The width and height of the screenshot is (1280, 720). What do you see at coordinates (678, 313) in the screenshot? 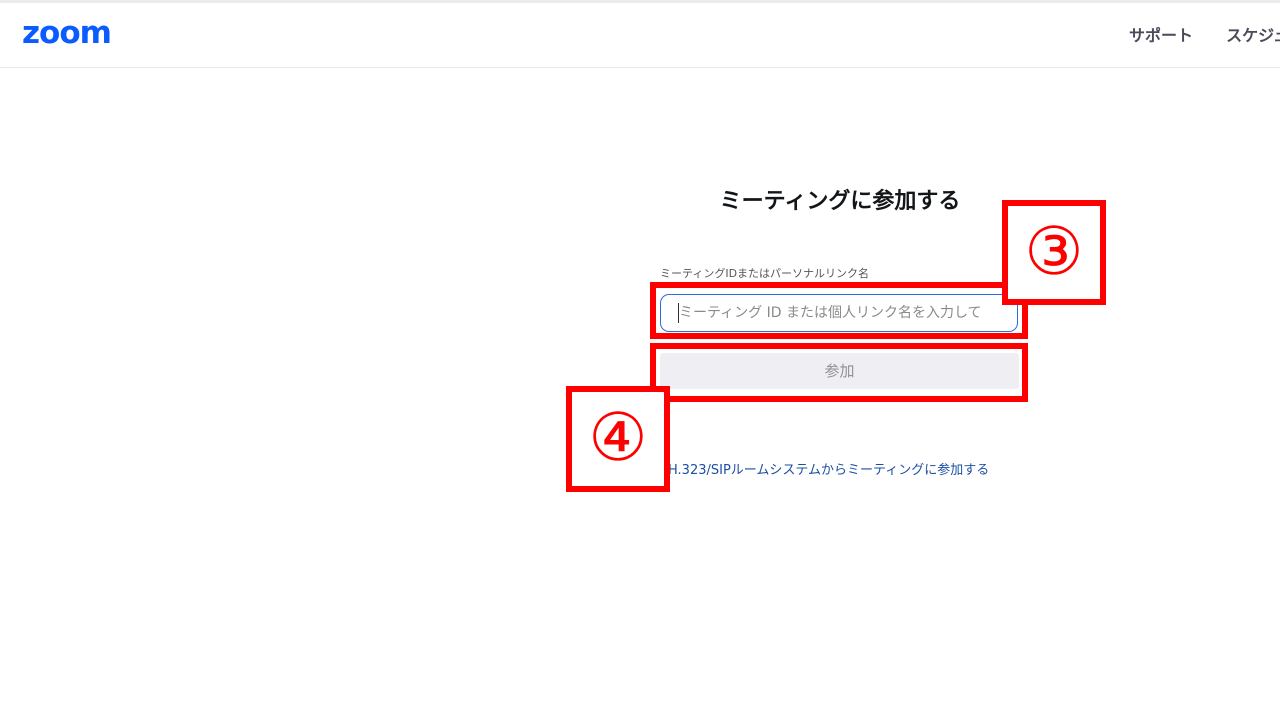
I see `text-caret` at bounding box center [678, 313].